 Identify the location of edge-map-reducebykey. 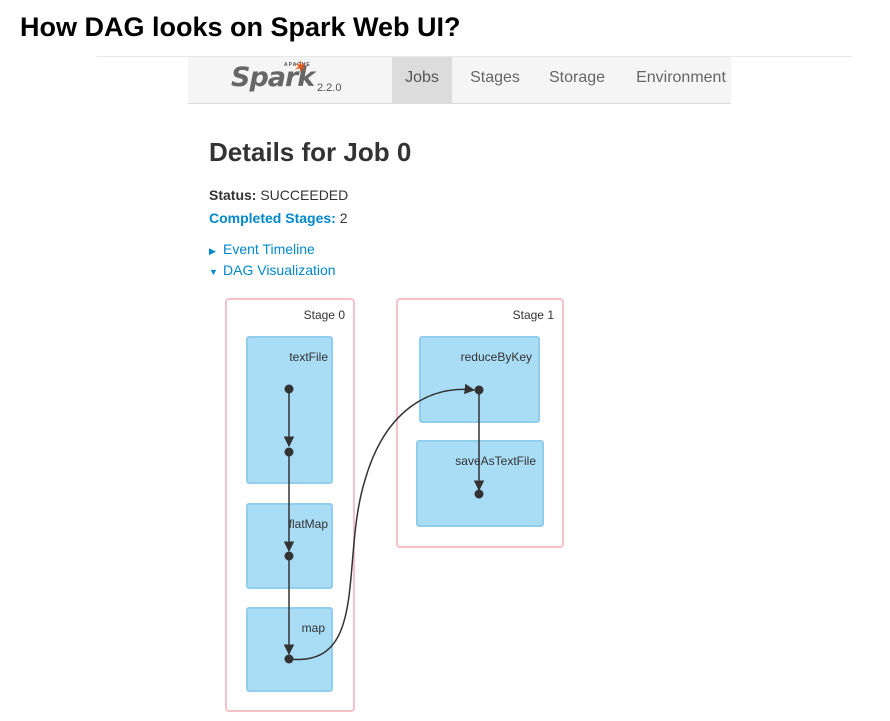
(382, 522).